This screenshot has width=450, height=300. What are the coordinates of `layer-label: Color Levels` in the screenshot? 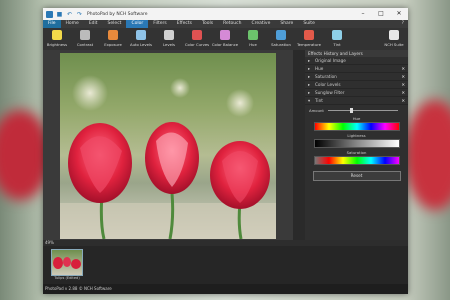 It's located at (328, 84).